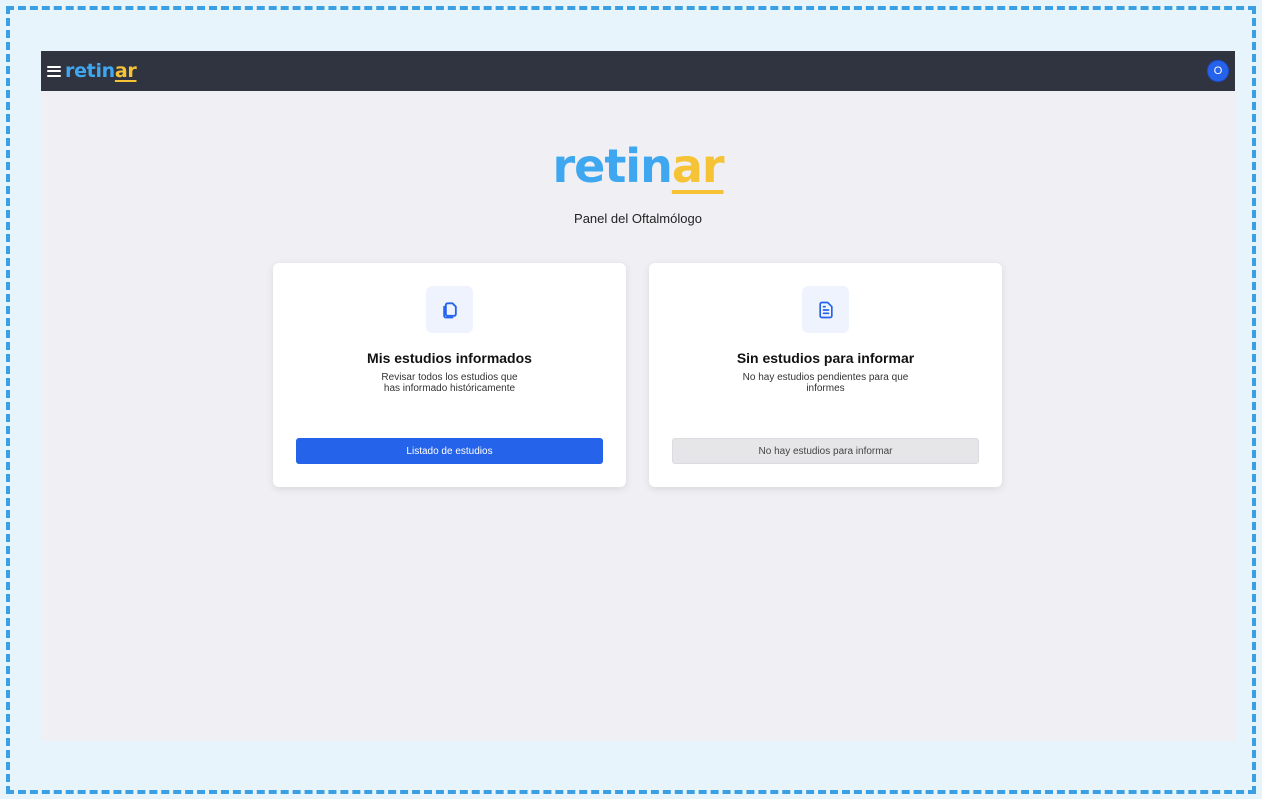 The width and height of the screenshot is (1262, 799). I want to click on user-avatar: O, so click(1218, 71).